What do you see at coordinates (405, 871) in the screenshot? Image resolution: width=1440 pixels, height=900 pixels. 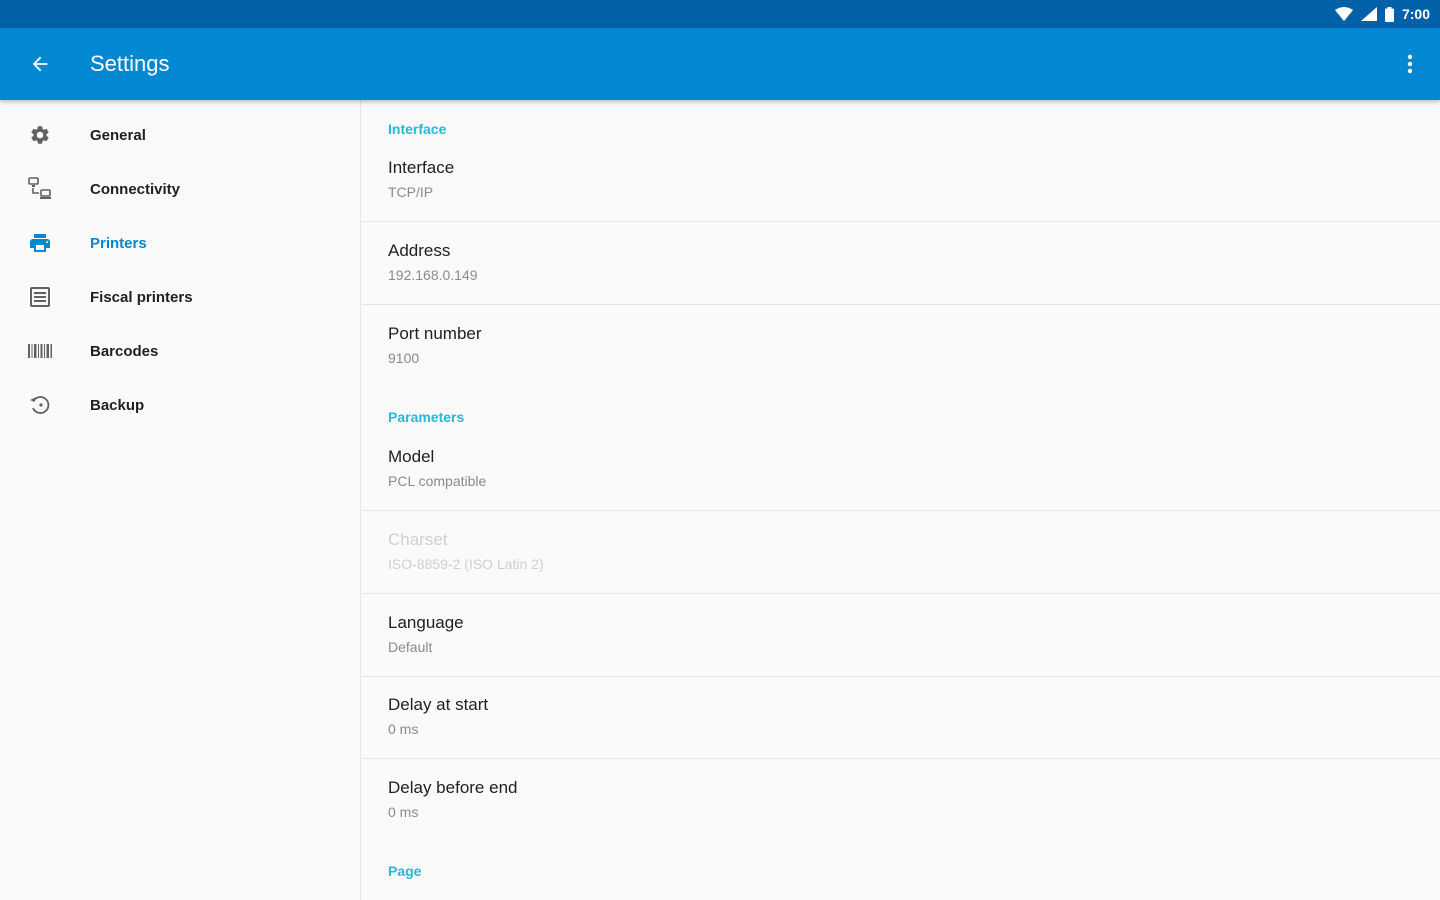 I see `section-header-page: Page` at bounding box center [405, 871].